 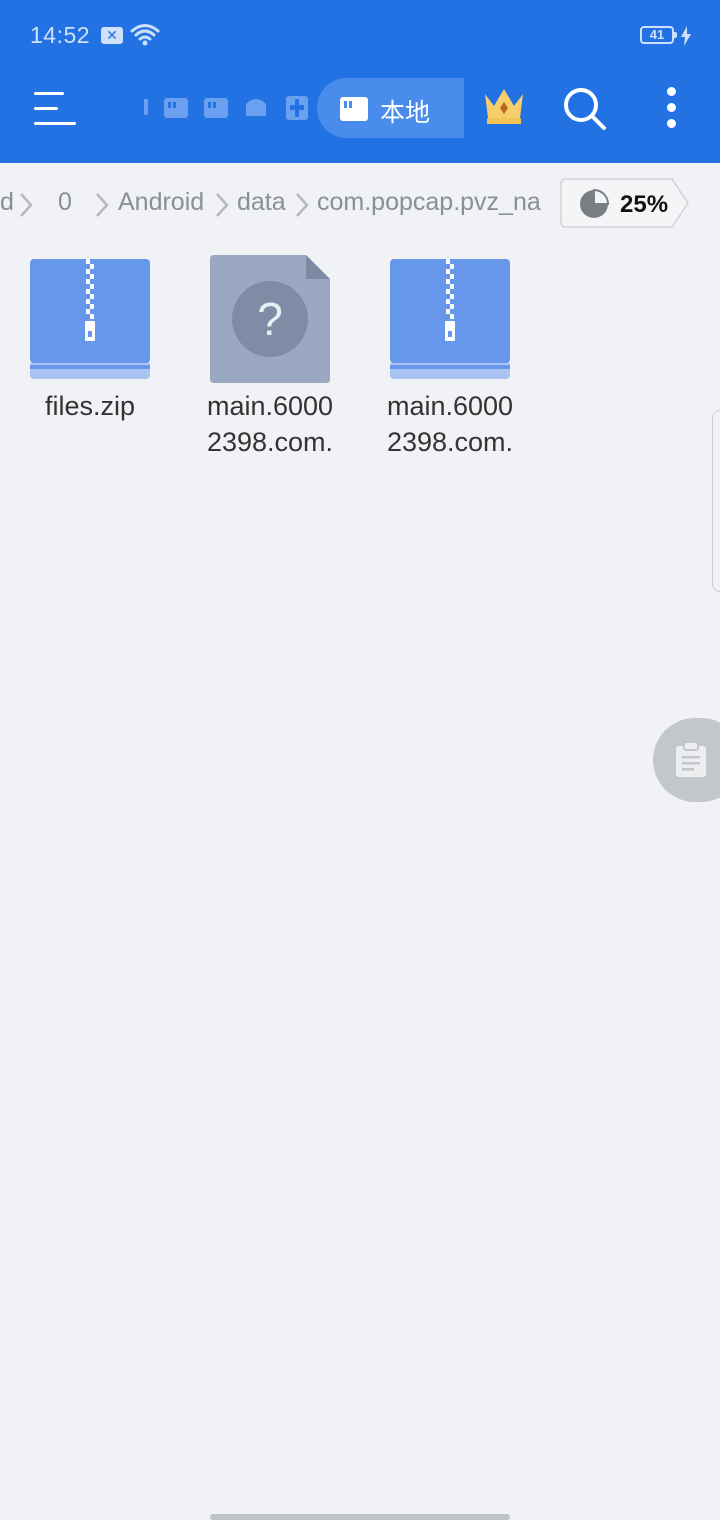 I want to click on notification-x-icon: ✕, so click(x=112, y=35).